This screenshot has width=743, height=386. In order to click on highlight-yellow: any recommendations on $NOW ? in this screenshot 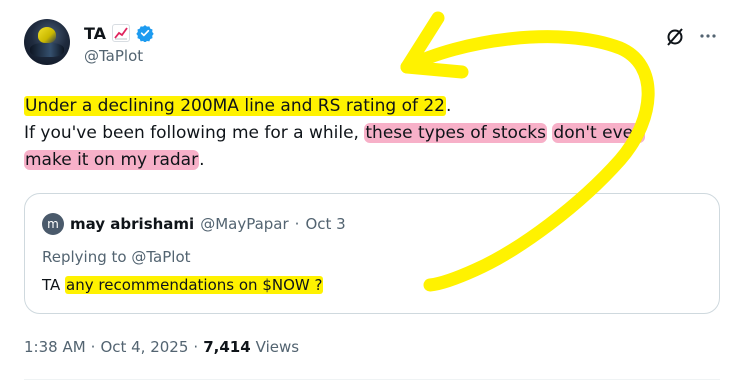, I will do `click(194, 285)`.